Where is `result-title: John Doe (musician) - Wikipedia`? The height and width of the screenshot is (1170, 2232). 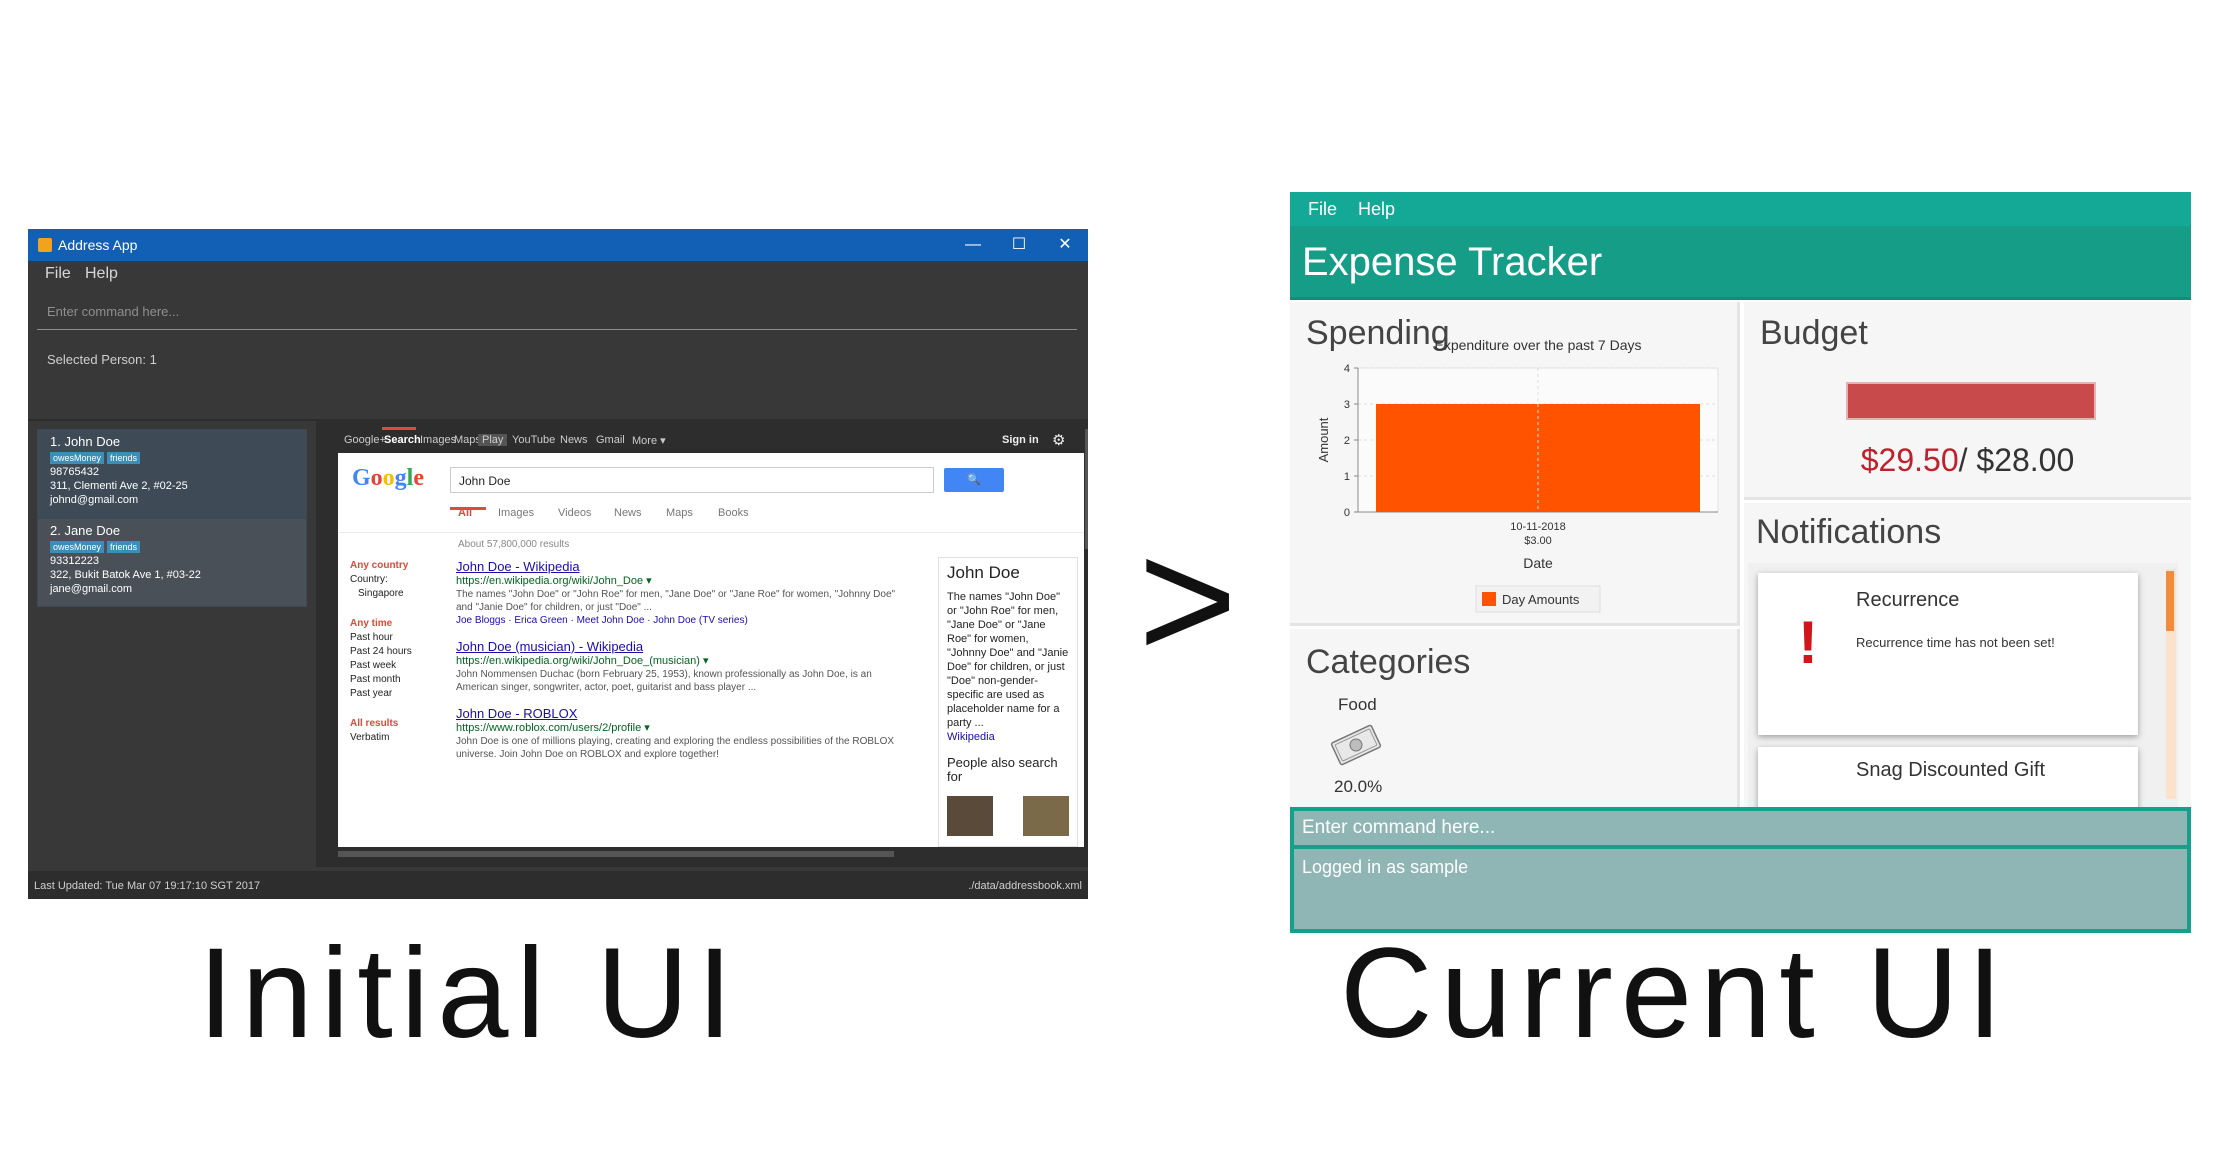
result-title: John Doe (musician) - Wikipedia is located at coordinates (684, 647).